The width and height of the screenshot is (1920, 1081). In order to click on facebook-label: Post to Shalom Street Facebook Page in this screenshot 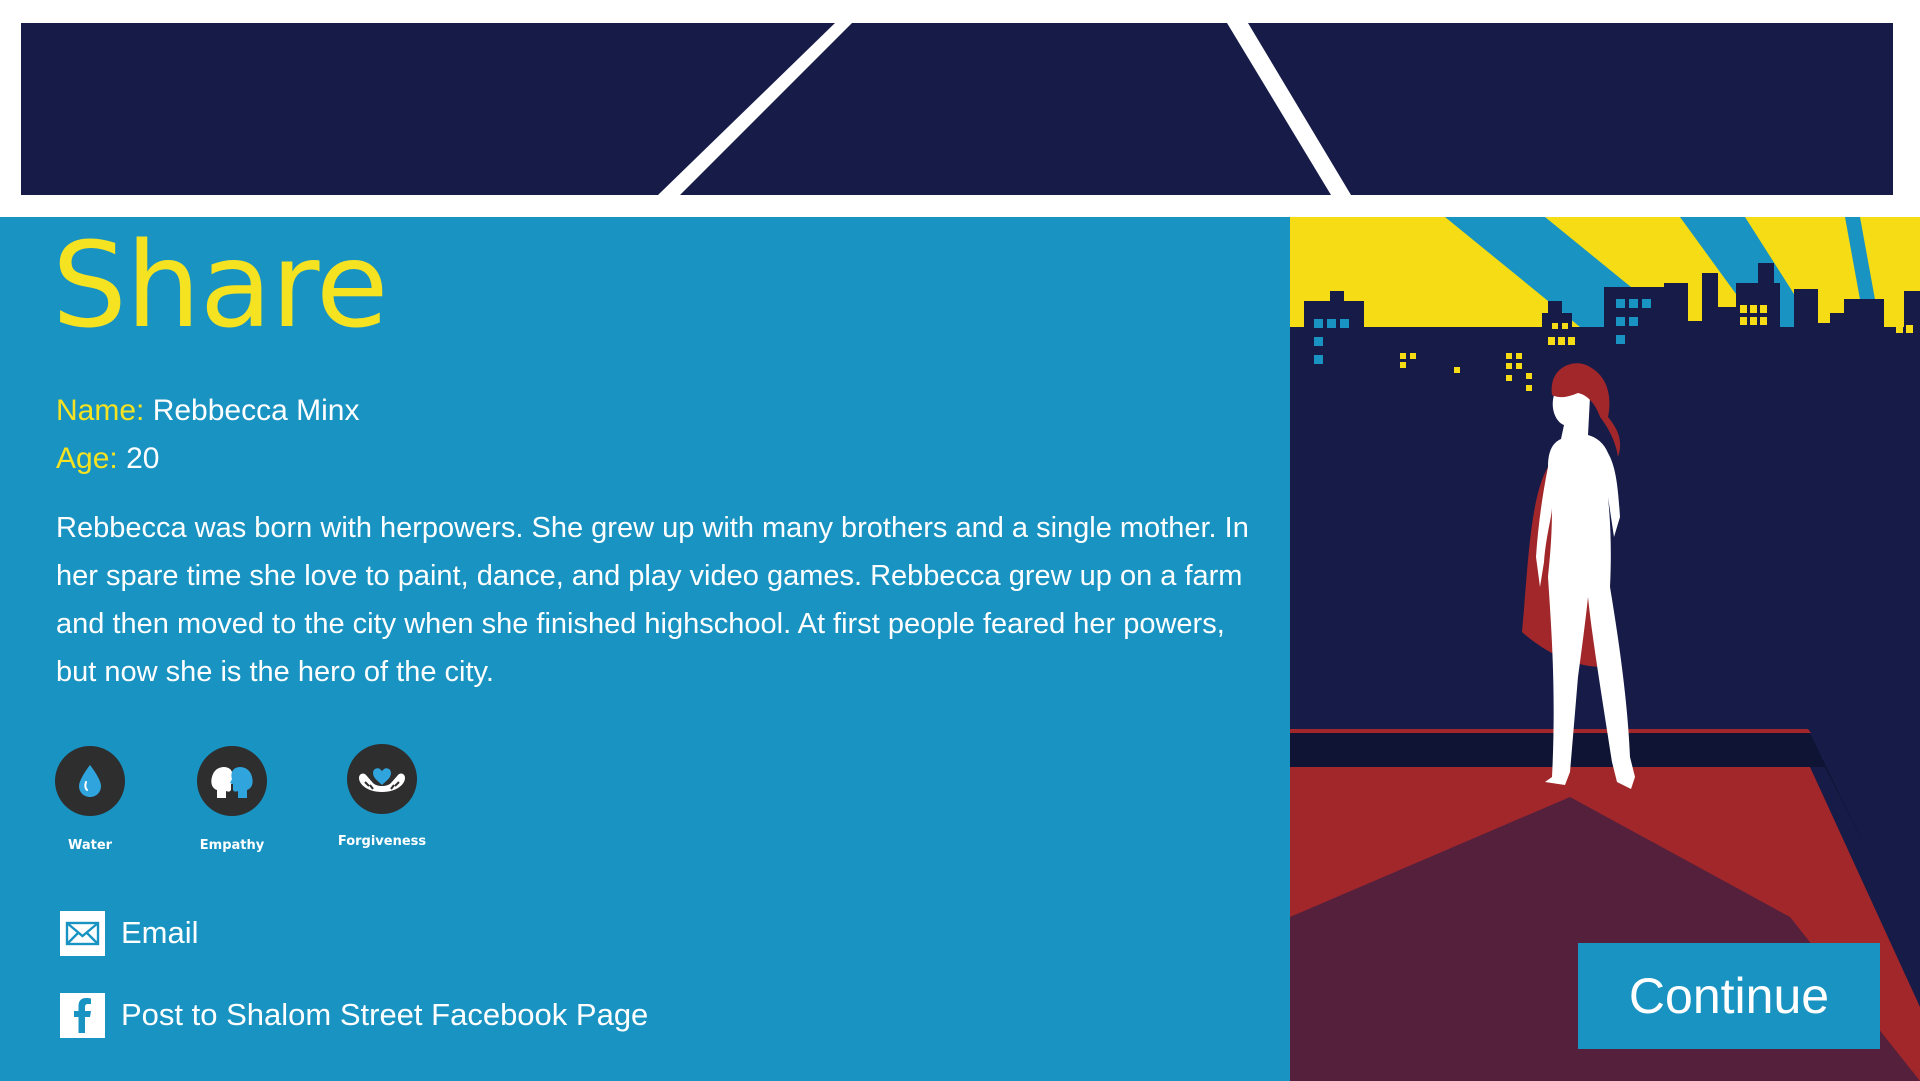, I will do `click(385, 1014)`.